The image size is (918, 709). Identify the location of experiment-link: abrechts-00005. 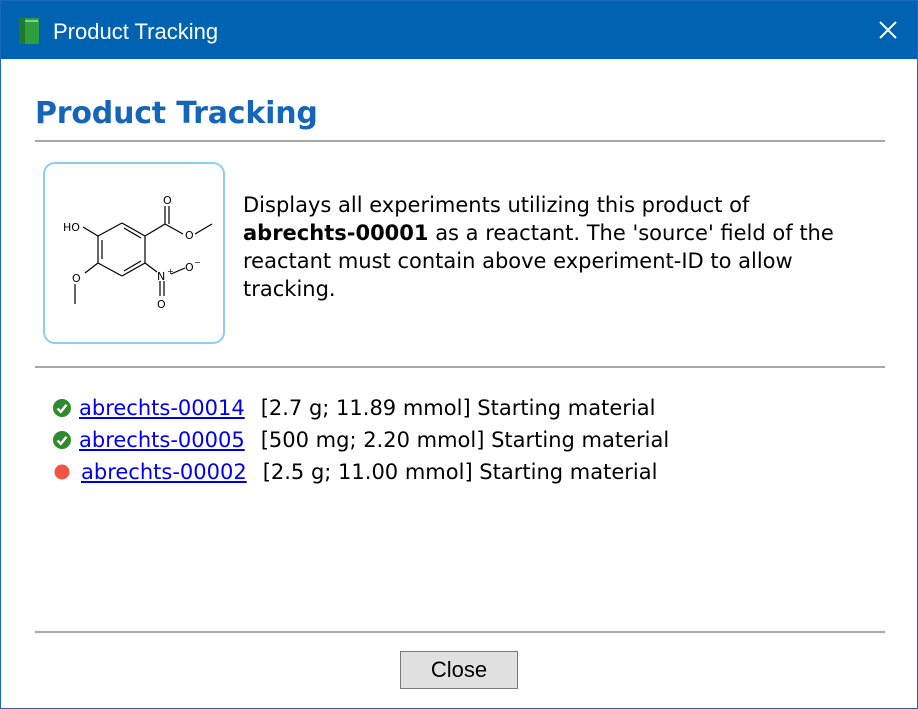
(162, 440).